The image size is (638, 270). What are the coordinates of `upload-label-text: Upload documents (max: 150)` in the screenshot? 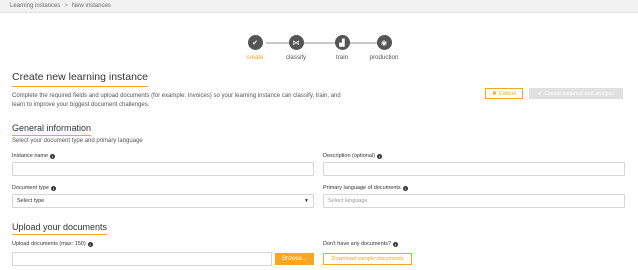 It's located at (49, 244).